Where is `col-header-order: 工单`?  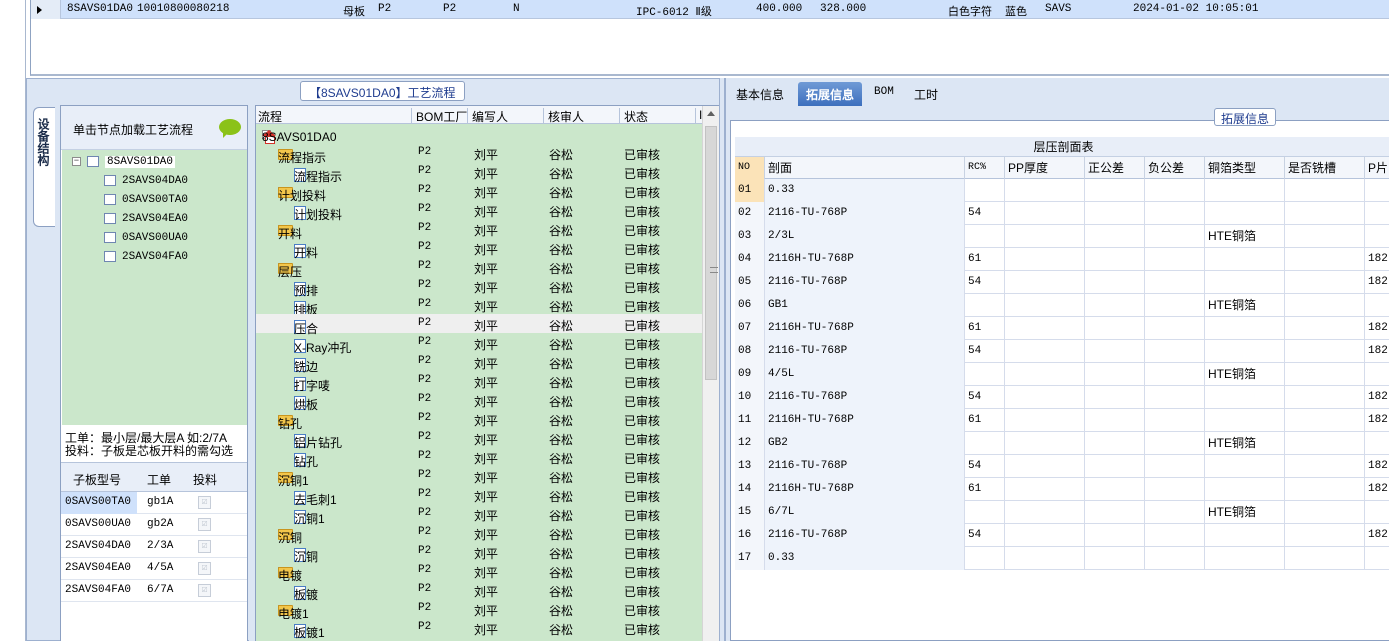
col-header-order: 工单 is located at coordinates (159, 479).